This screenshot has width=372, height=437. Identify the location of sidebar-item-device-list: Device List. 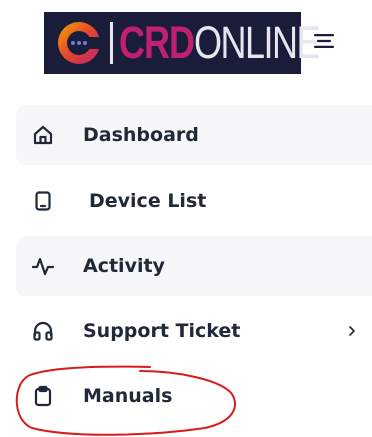
(194, 201).